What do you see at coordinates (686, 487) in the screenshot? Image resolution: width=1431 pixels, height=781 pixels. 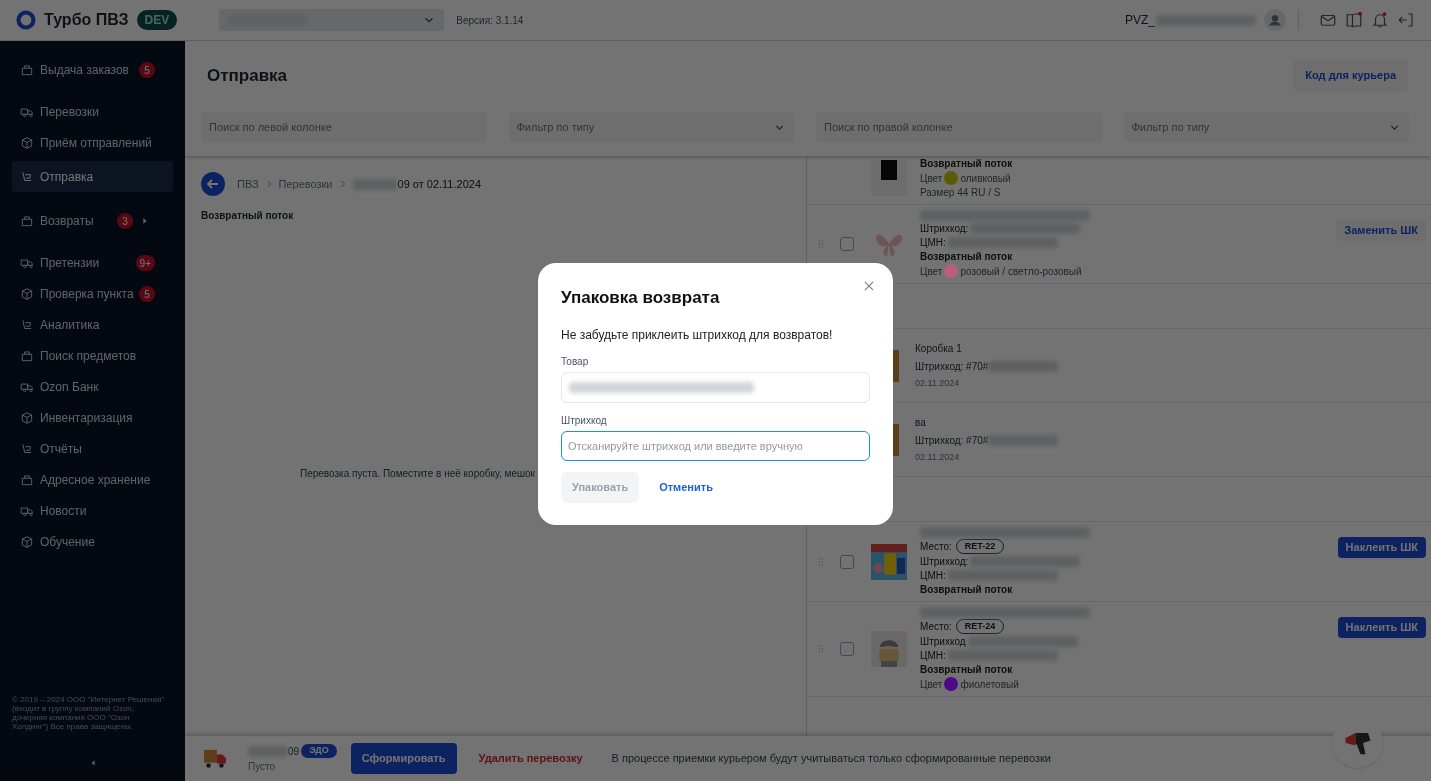 I see `cancel-link: Отменить` at bounding box center [686, 487].